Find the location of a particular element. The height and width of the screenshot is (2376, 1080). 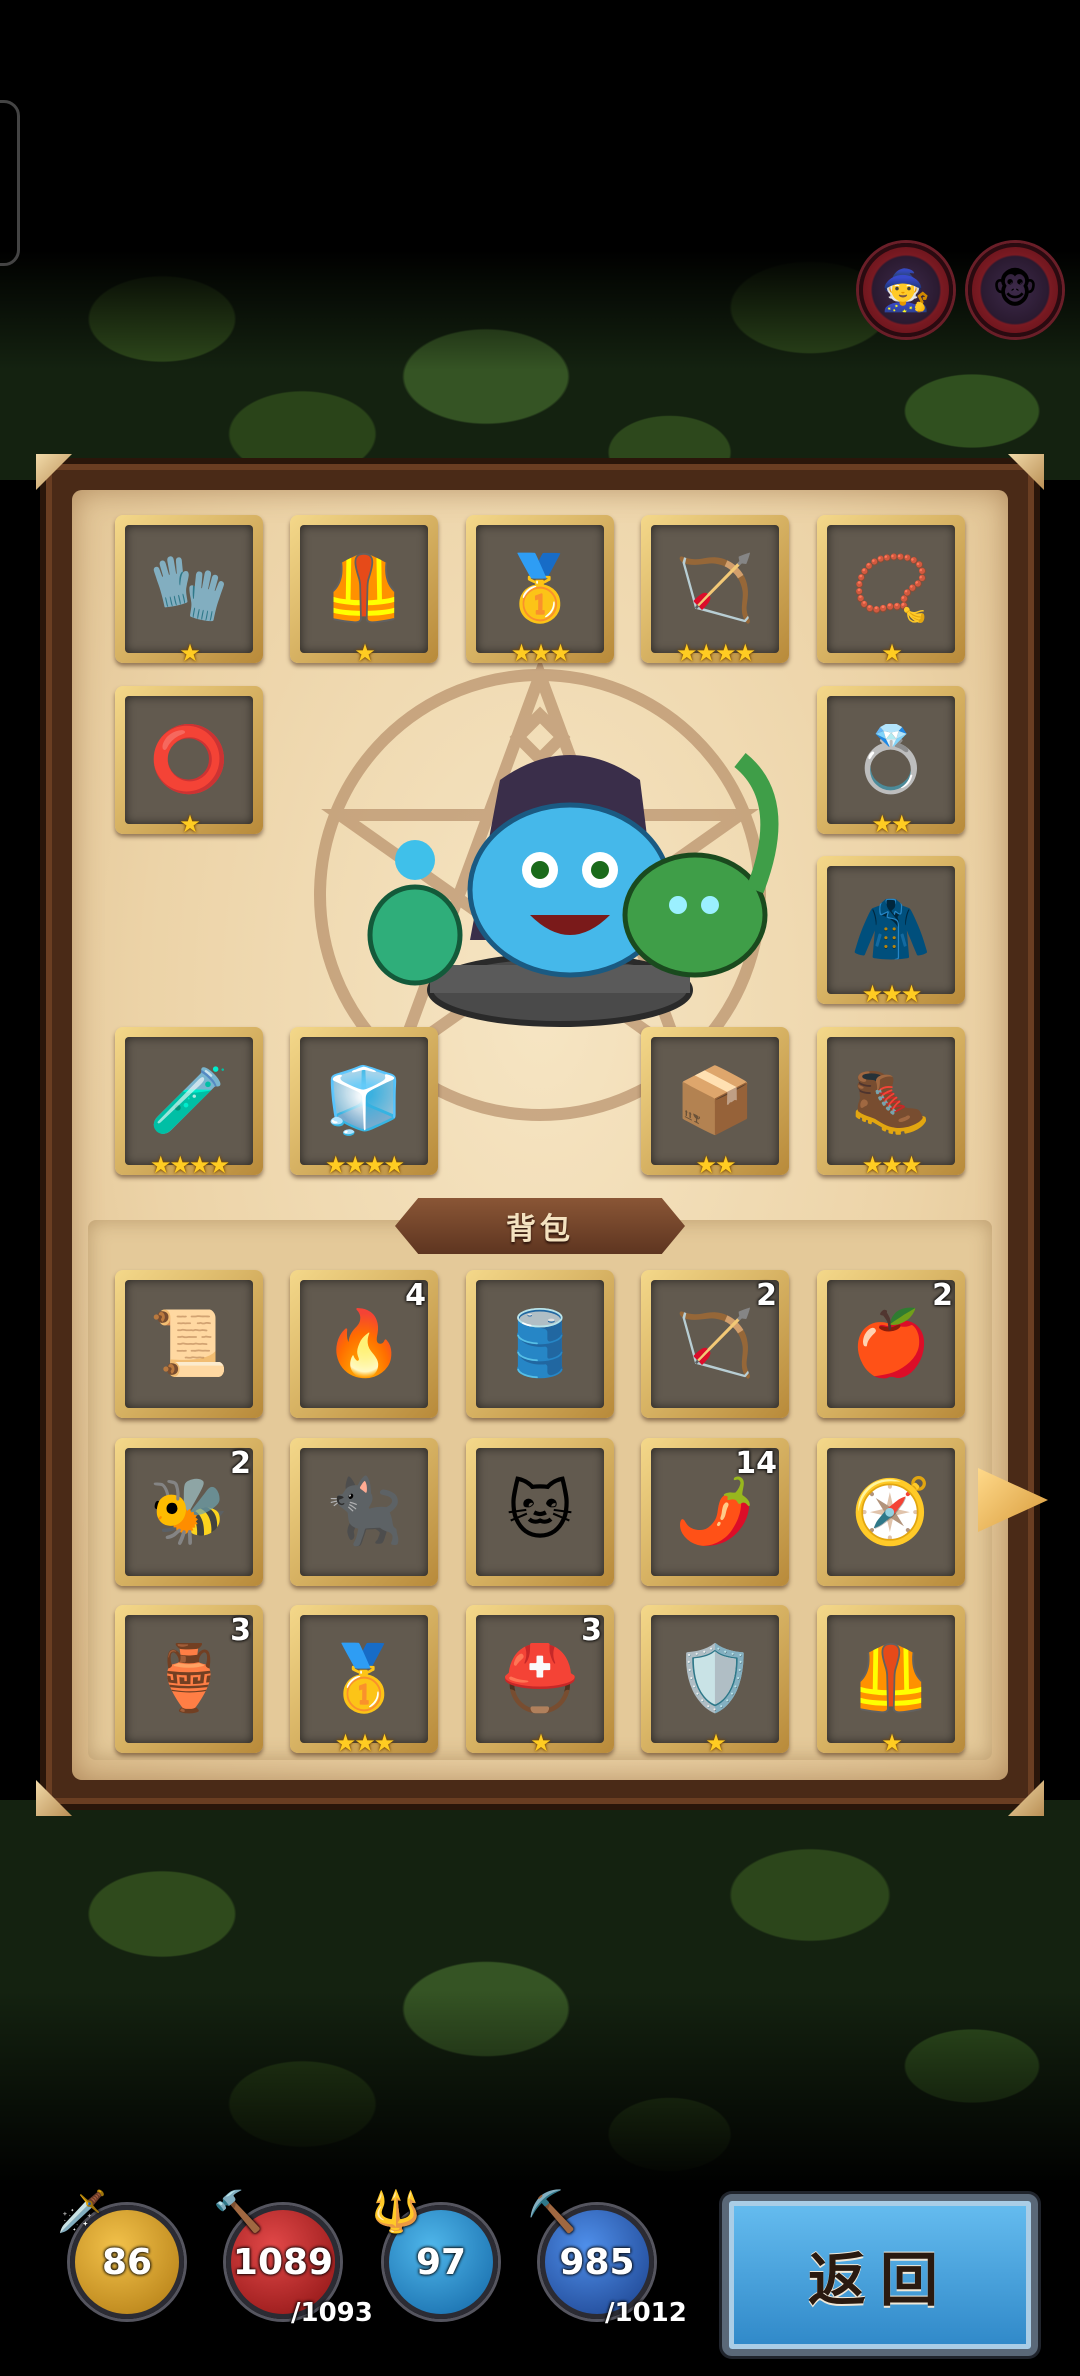

beehive-icon: 🐝 is located at coordinates (189, 1512).